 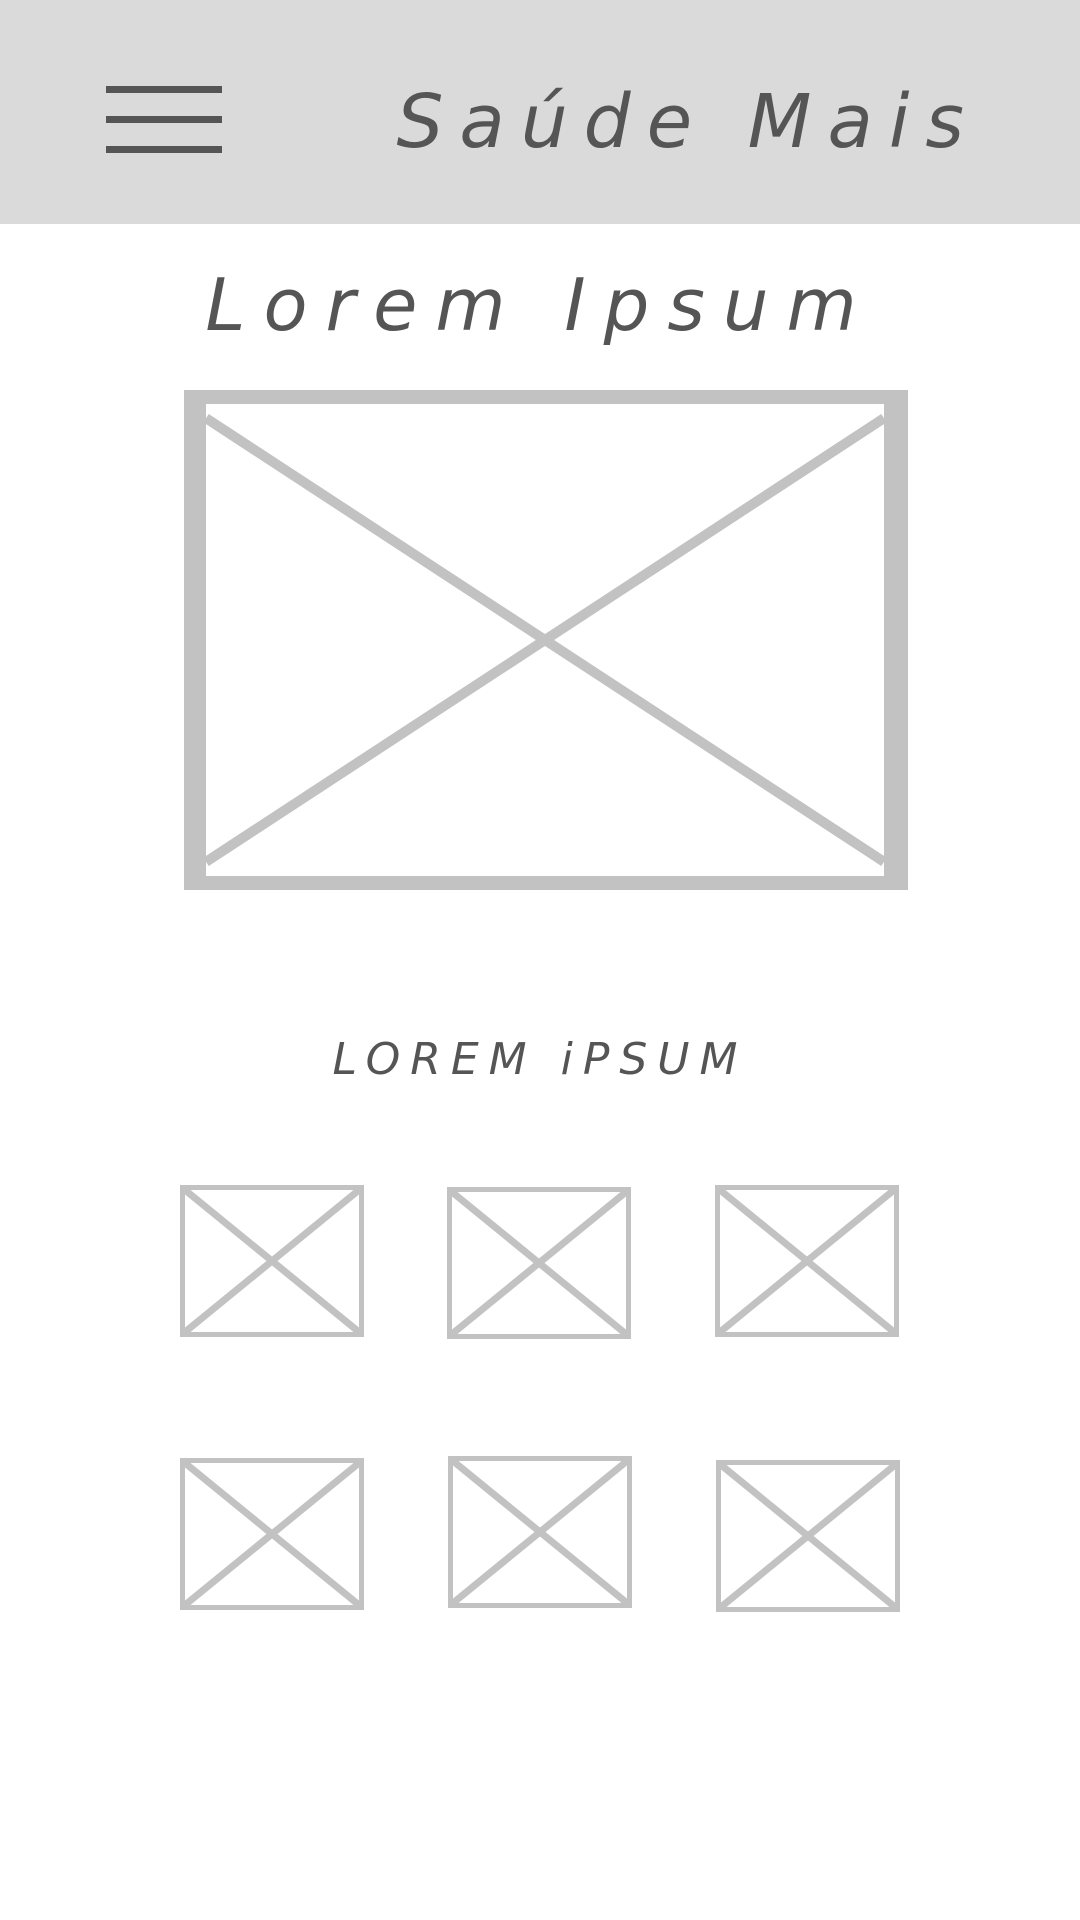 What do you see at coordinates (540, 305) in the screenshot?
I see `page-title: Lorem Ipsum` at bounding box center [540, 305].